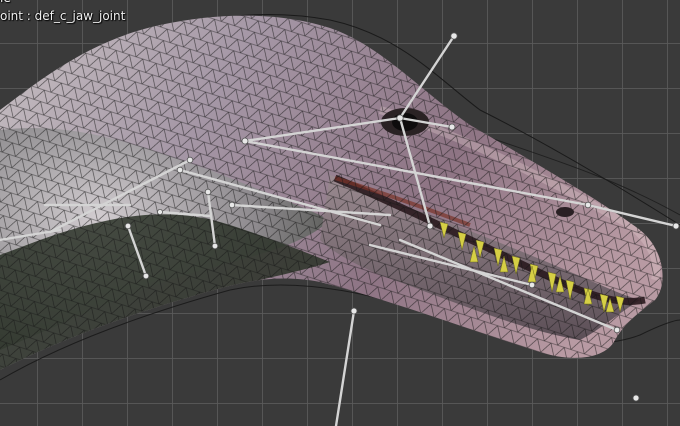 The height and width of the screenshot is (426, 680). Describe the element at coordinates (5, 2) in the screenshot. I see `viewport-mode-label: ie` at that location.